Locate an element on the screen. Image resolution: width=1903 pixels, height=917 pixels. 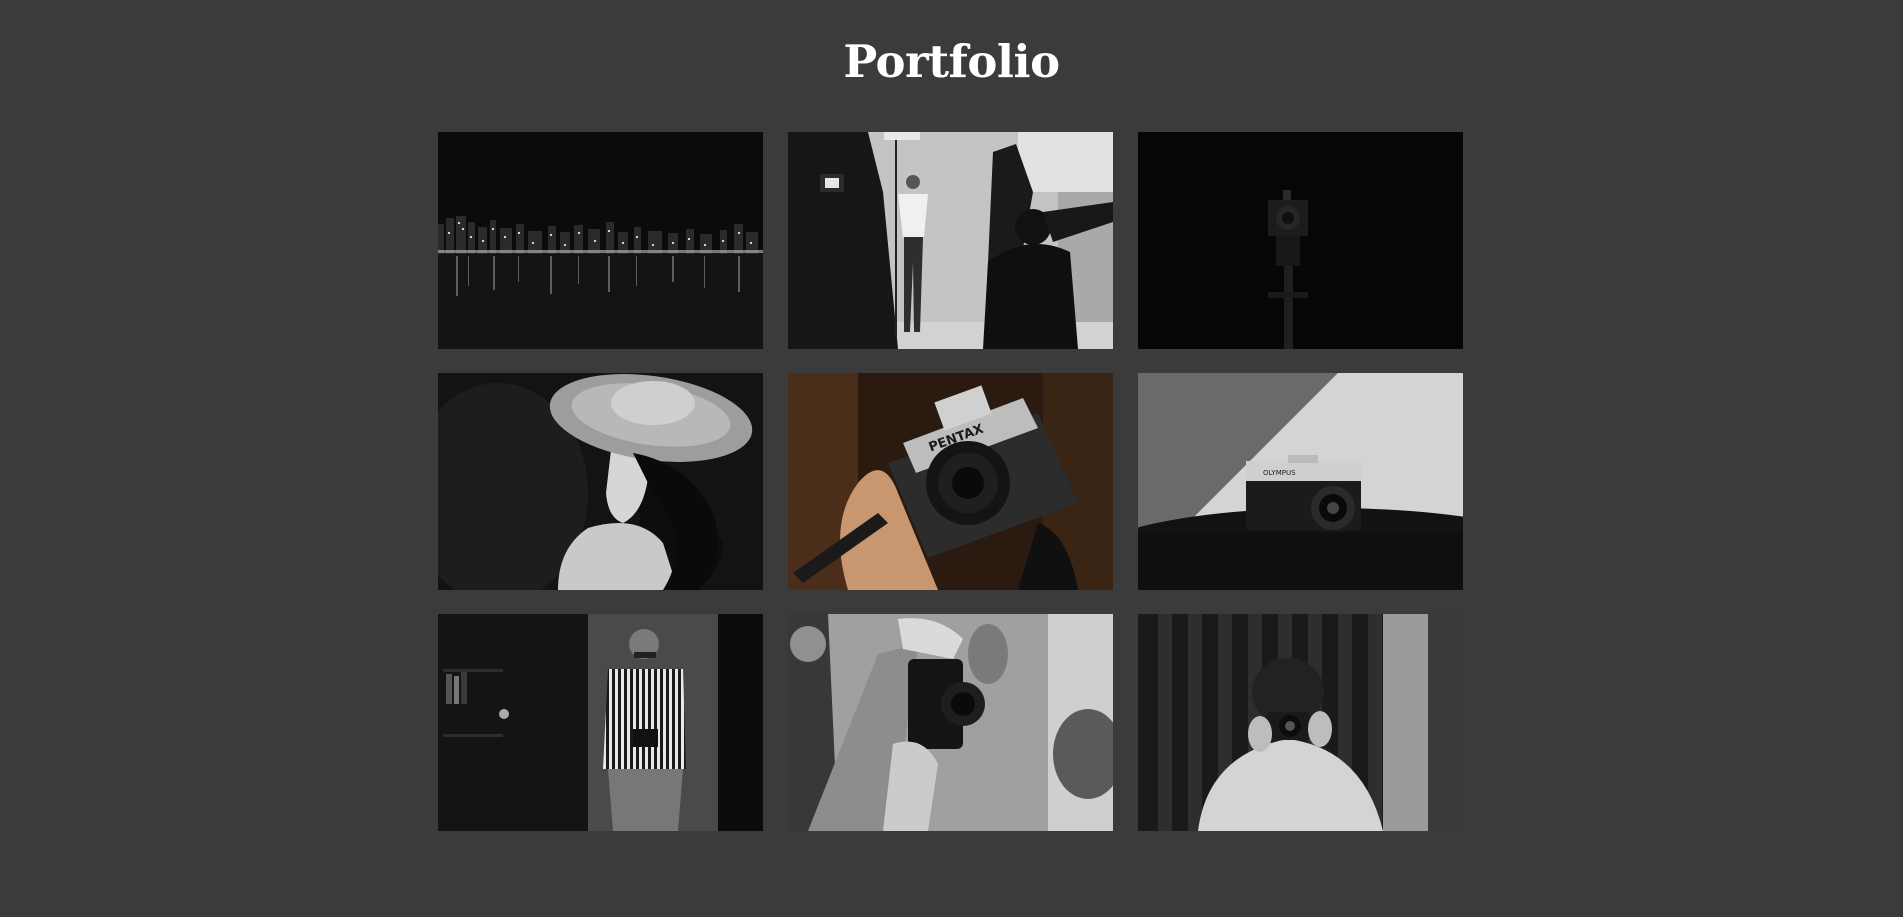
photo-man-in-striped-shirt-with-camera is located at coordinates (600, 722).